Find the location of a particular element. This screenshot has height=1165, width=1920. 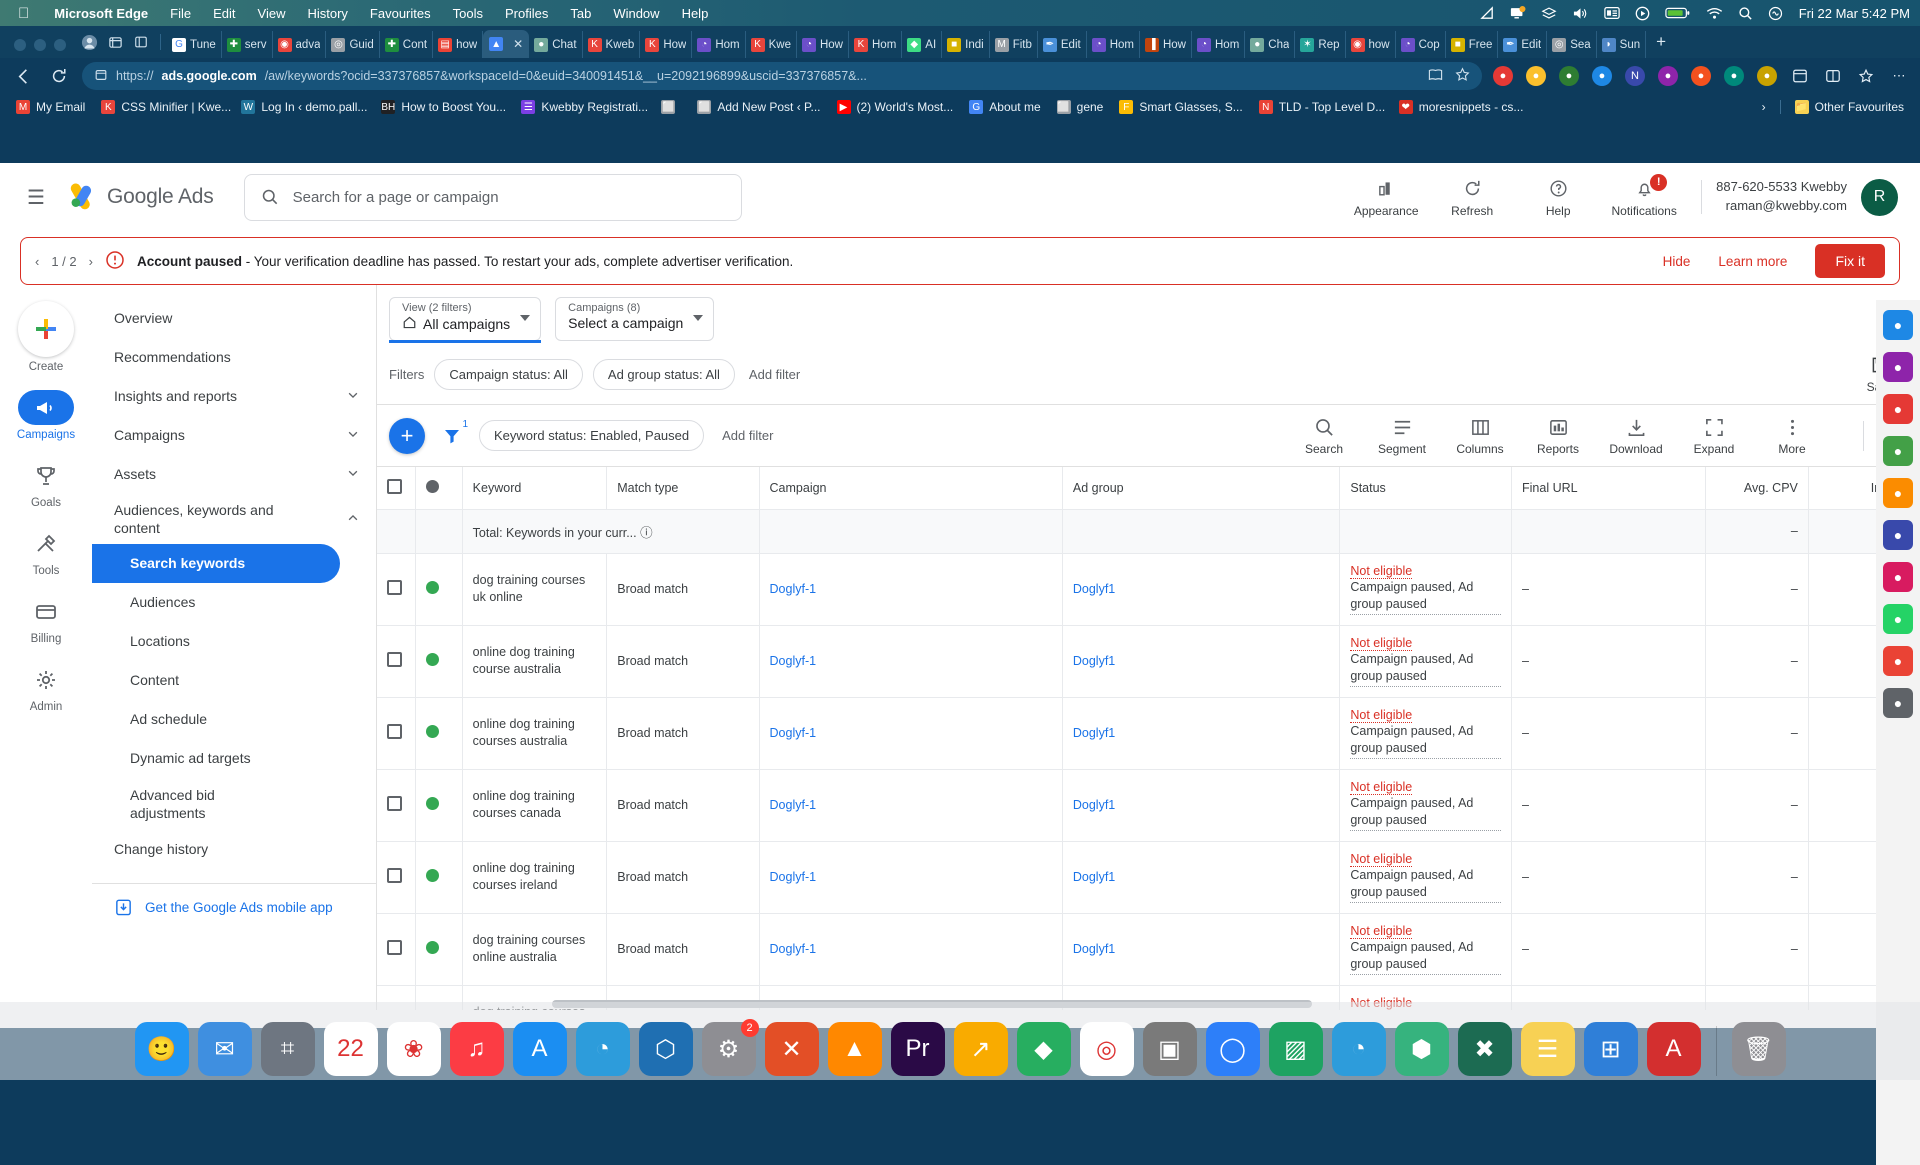

rail-item-campaigns: Campaigns is located at coordinates (46, 415).